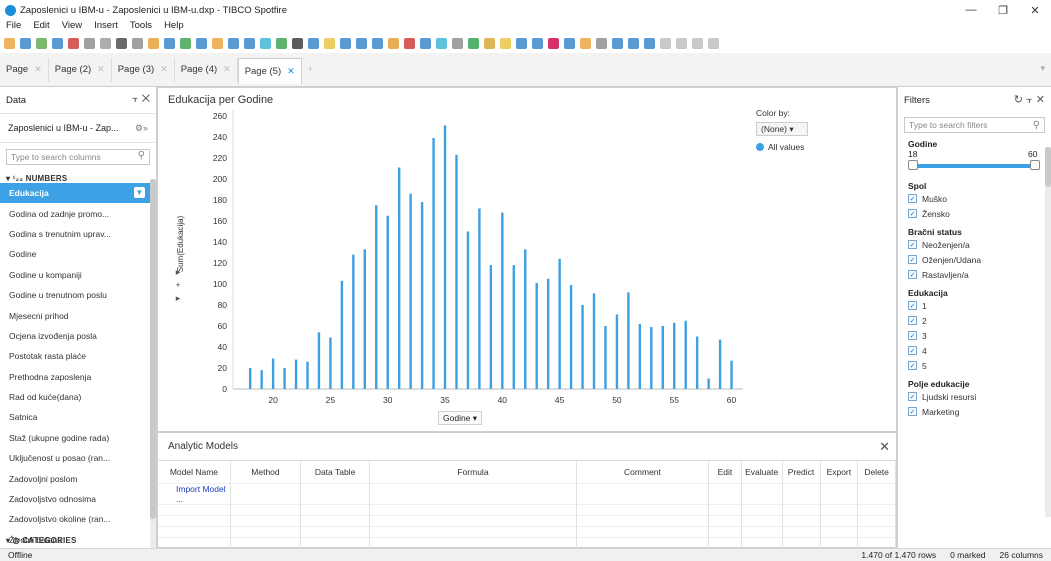  What do you see at coordinates (979, 320) in the screenshot?
I see `filter-option: ✓ 2` at bounding box center [979, 320].